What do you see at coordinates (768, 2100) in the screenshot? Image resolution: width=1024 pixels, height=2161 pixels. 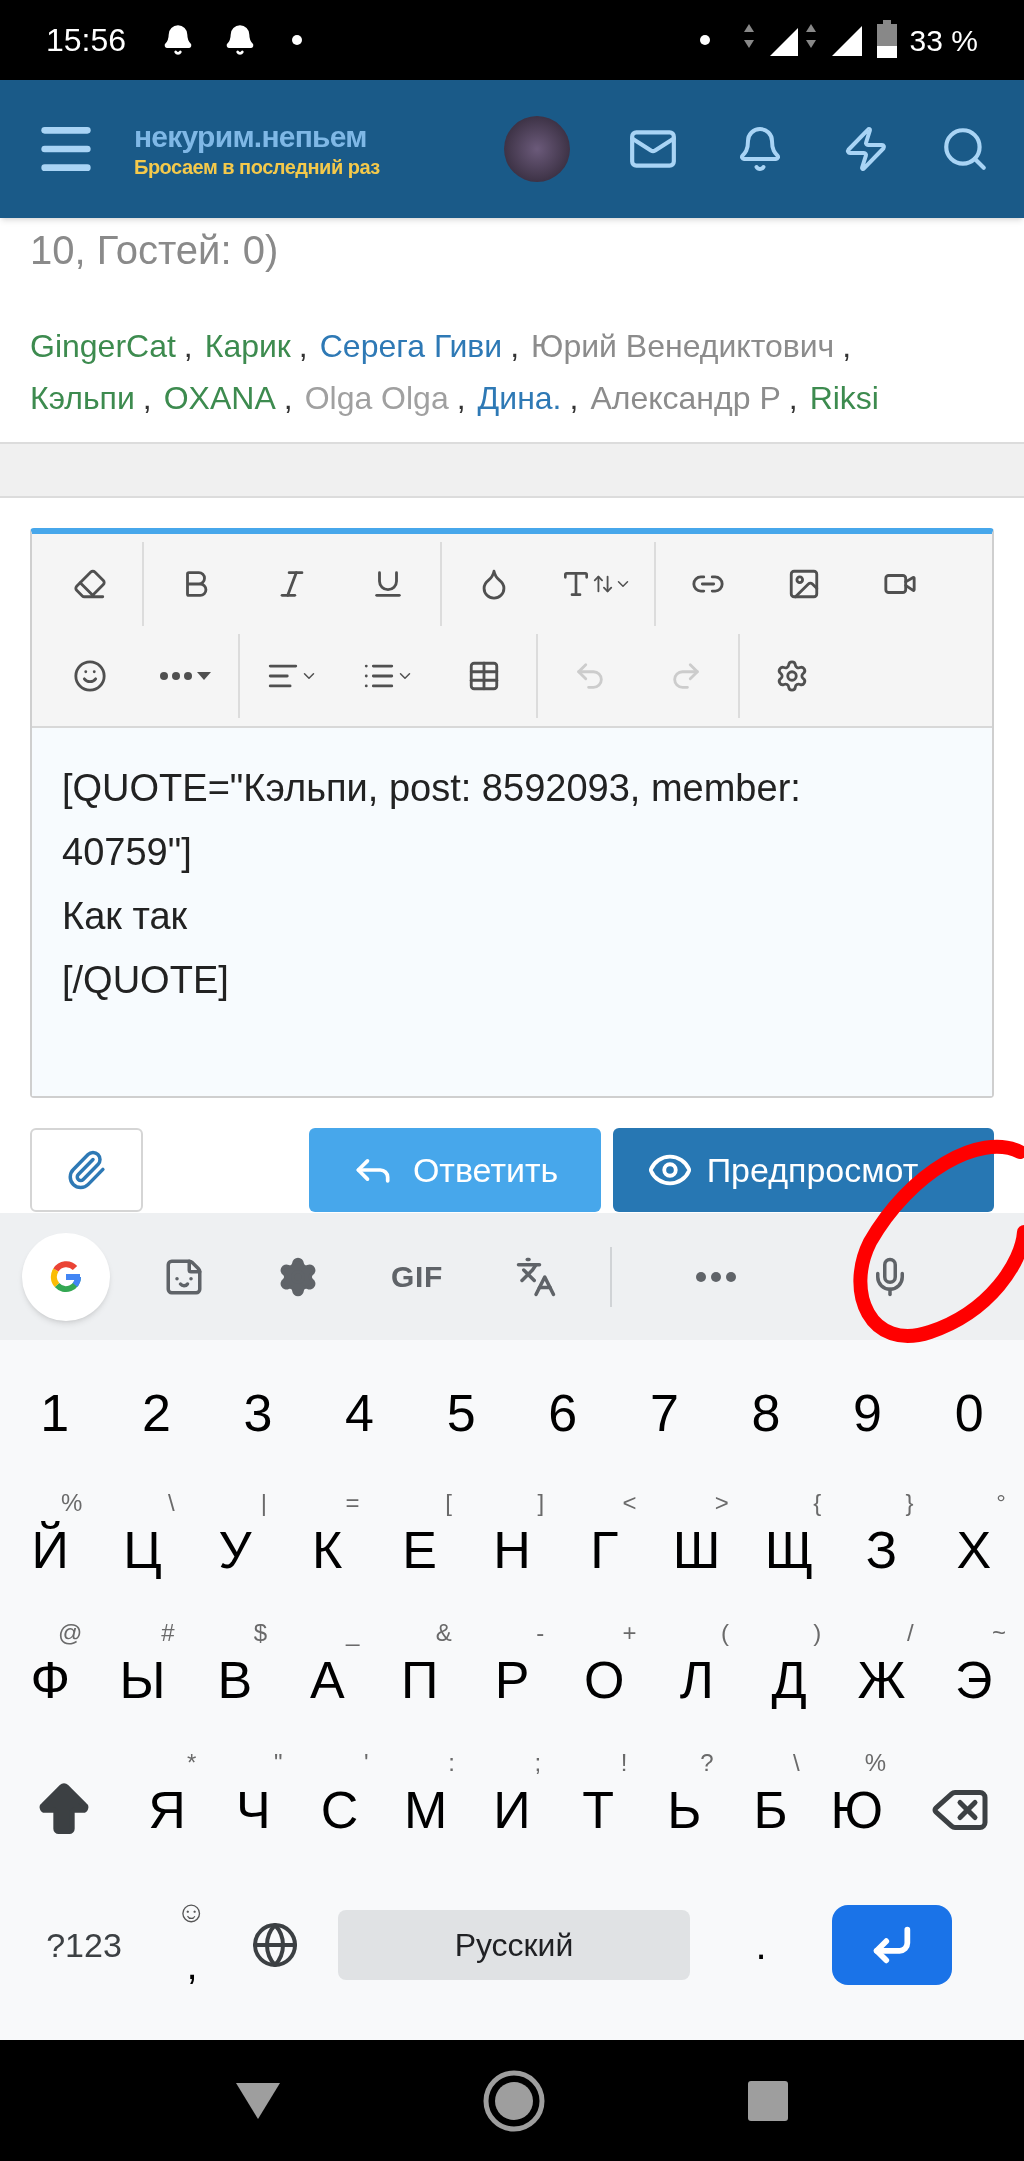 I see `recents-icon` at bounding box center [768, 2100].